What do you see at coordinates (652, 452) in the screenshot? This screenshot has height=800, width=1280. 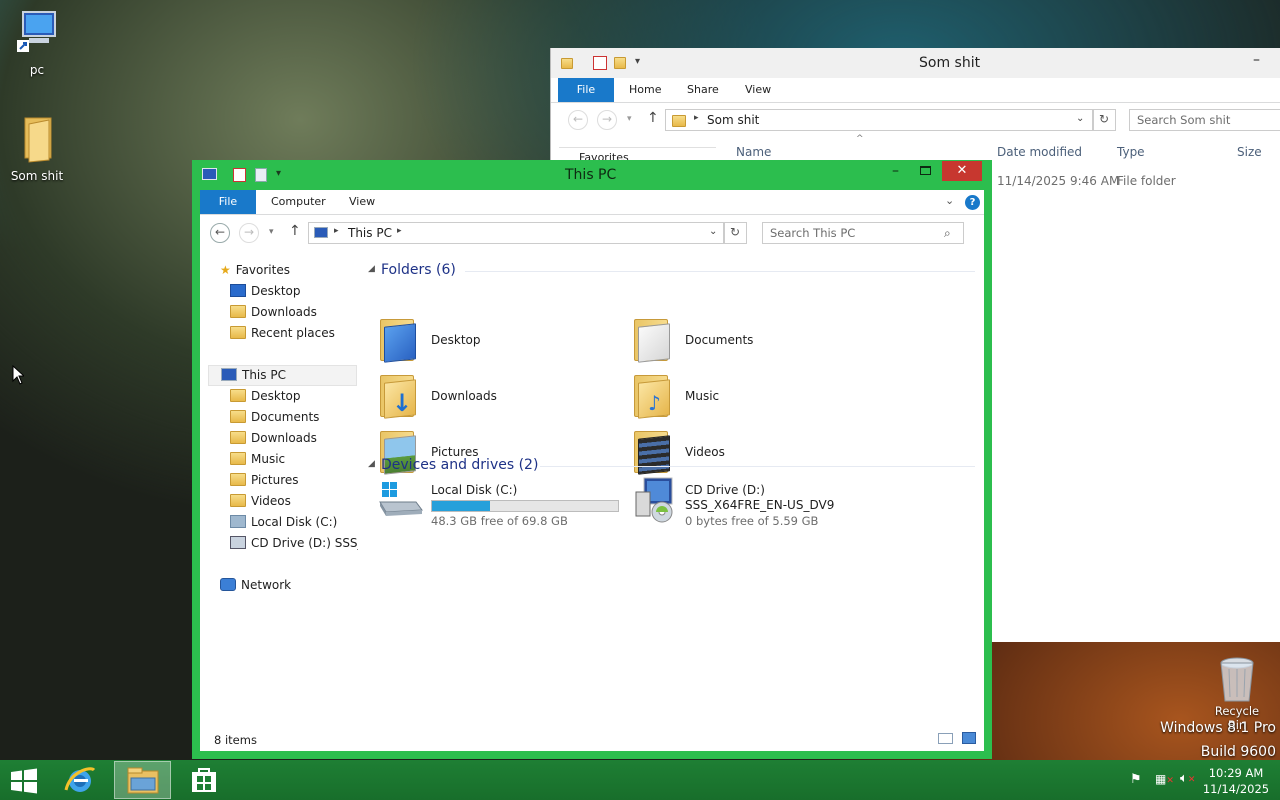 I see `folder-videos-icon` at bounding box center [652, 452].